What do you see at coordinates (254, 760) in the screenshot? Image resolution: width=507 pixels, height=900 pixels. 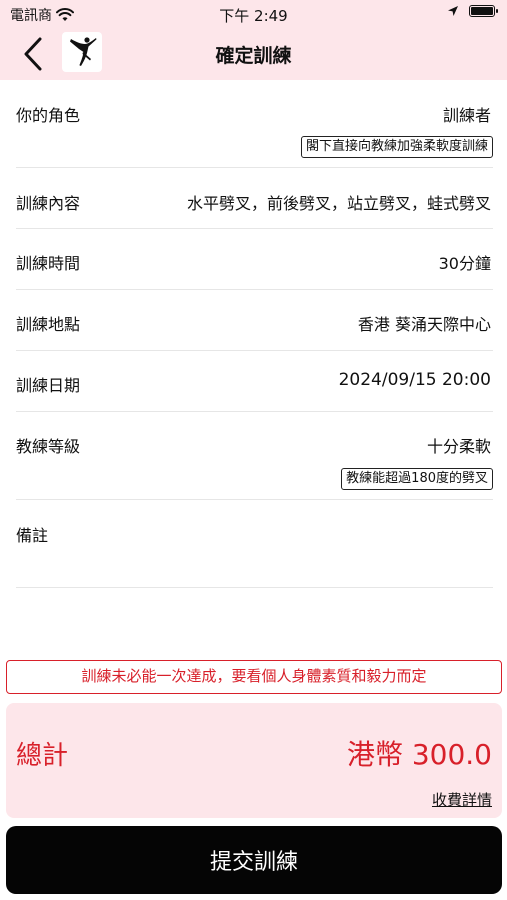 I see `total-summary: 總計 港幣 300.0 收費詳情` at bounding box center [254, 760].